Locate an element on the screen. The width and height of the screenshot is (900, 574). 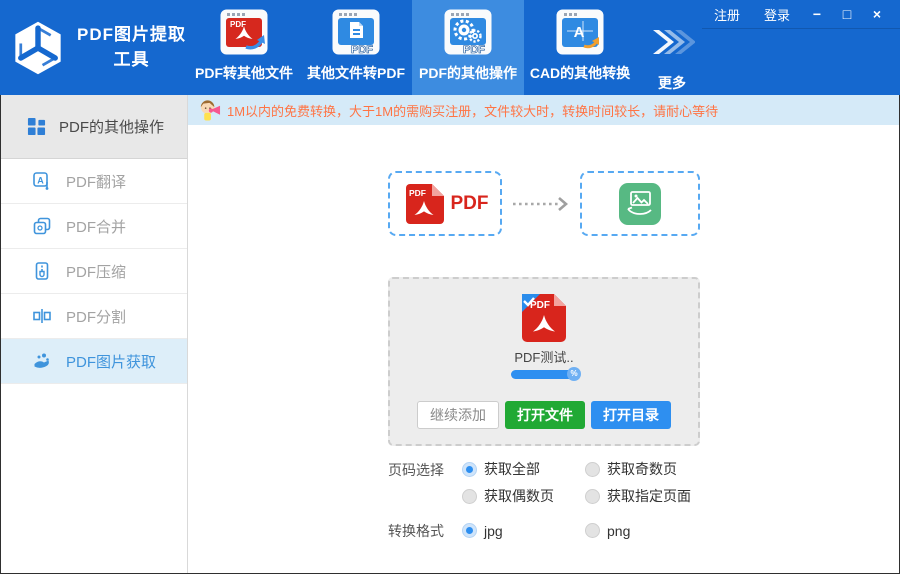
grid-icon is located at coordinates (36, 126).